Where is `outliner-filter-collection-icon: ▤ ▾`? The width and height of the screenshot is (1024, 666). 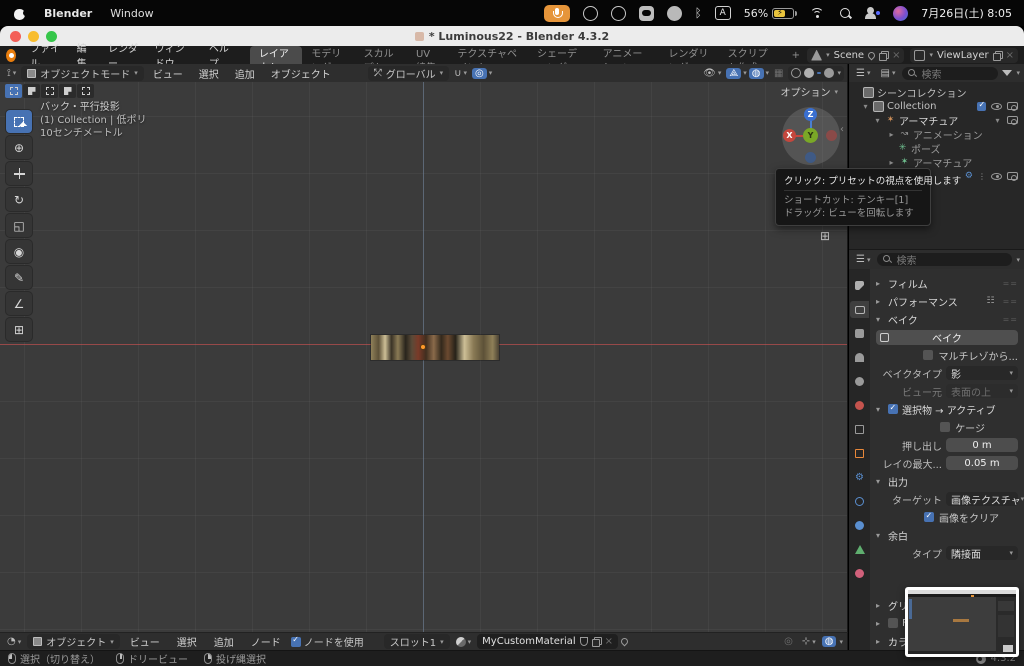
outliner-filter-collection-icon: ▤ ▾ is located at coordinates (887, 73).